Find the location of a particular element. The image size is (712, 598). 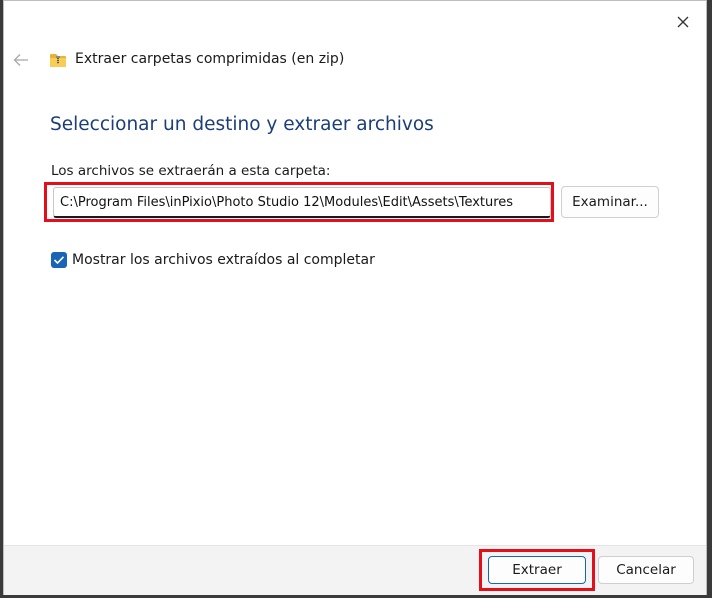

checkmark-icon is located at coordinates (59, 260).